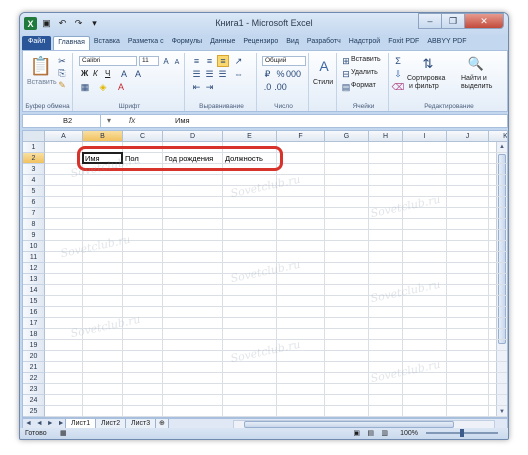  What do you see at coordinates (292, 43) in the screenshot?
I see `tab-view: Вид` at bounding box center [292, 43].